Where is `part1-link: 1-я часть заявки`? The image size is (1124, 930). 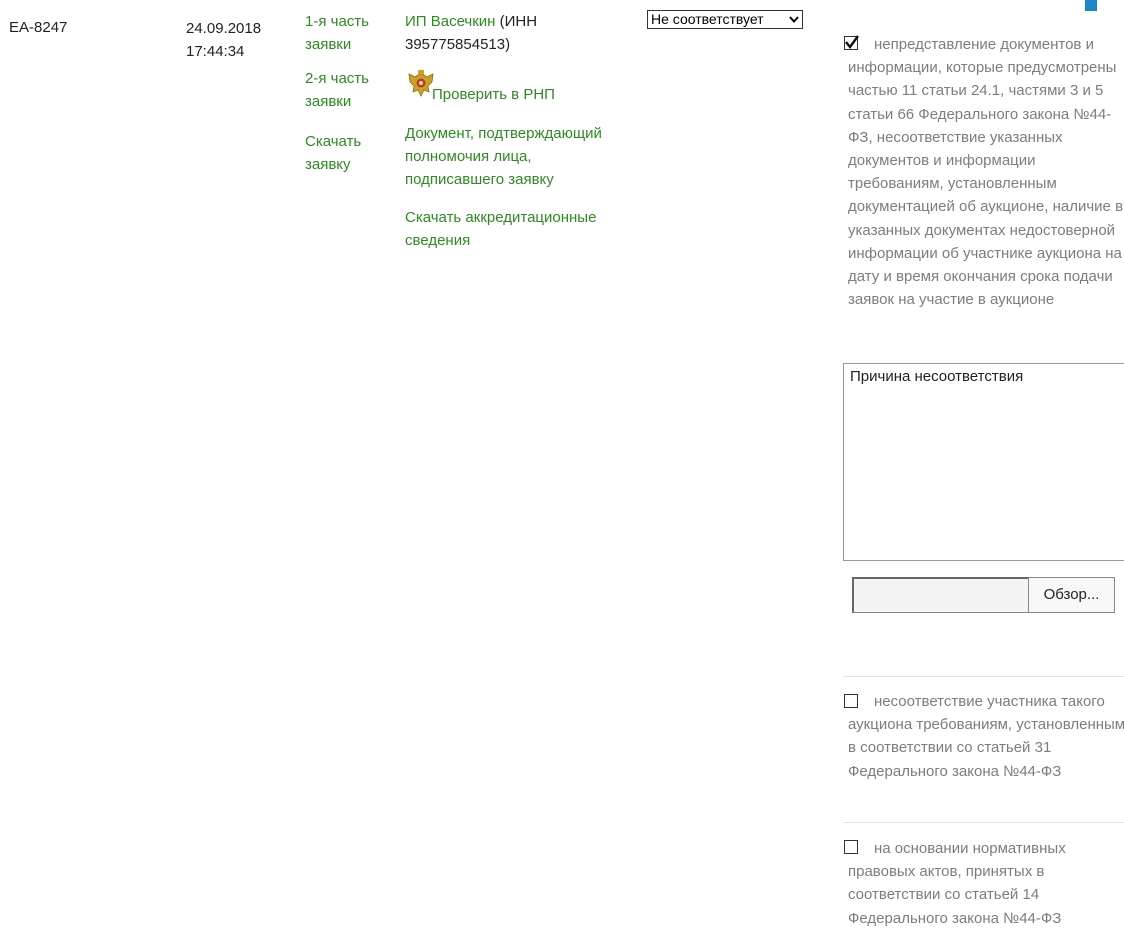
part1-link: 1-я часть заявки is located at coordinates (337, 33).